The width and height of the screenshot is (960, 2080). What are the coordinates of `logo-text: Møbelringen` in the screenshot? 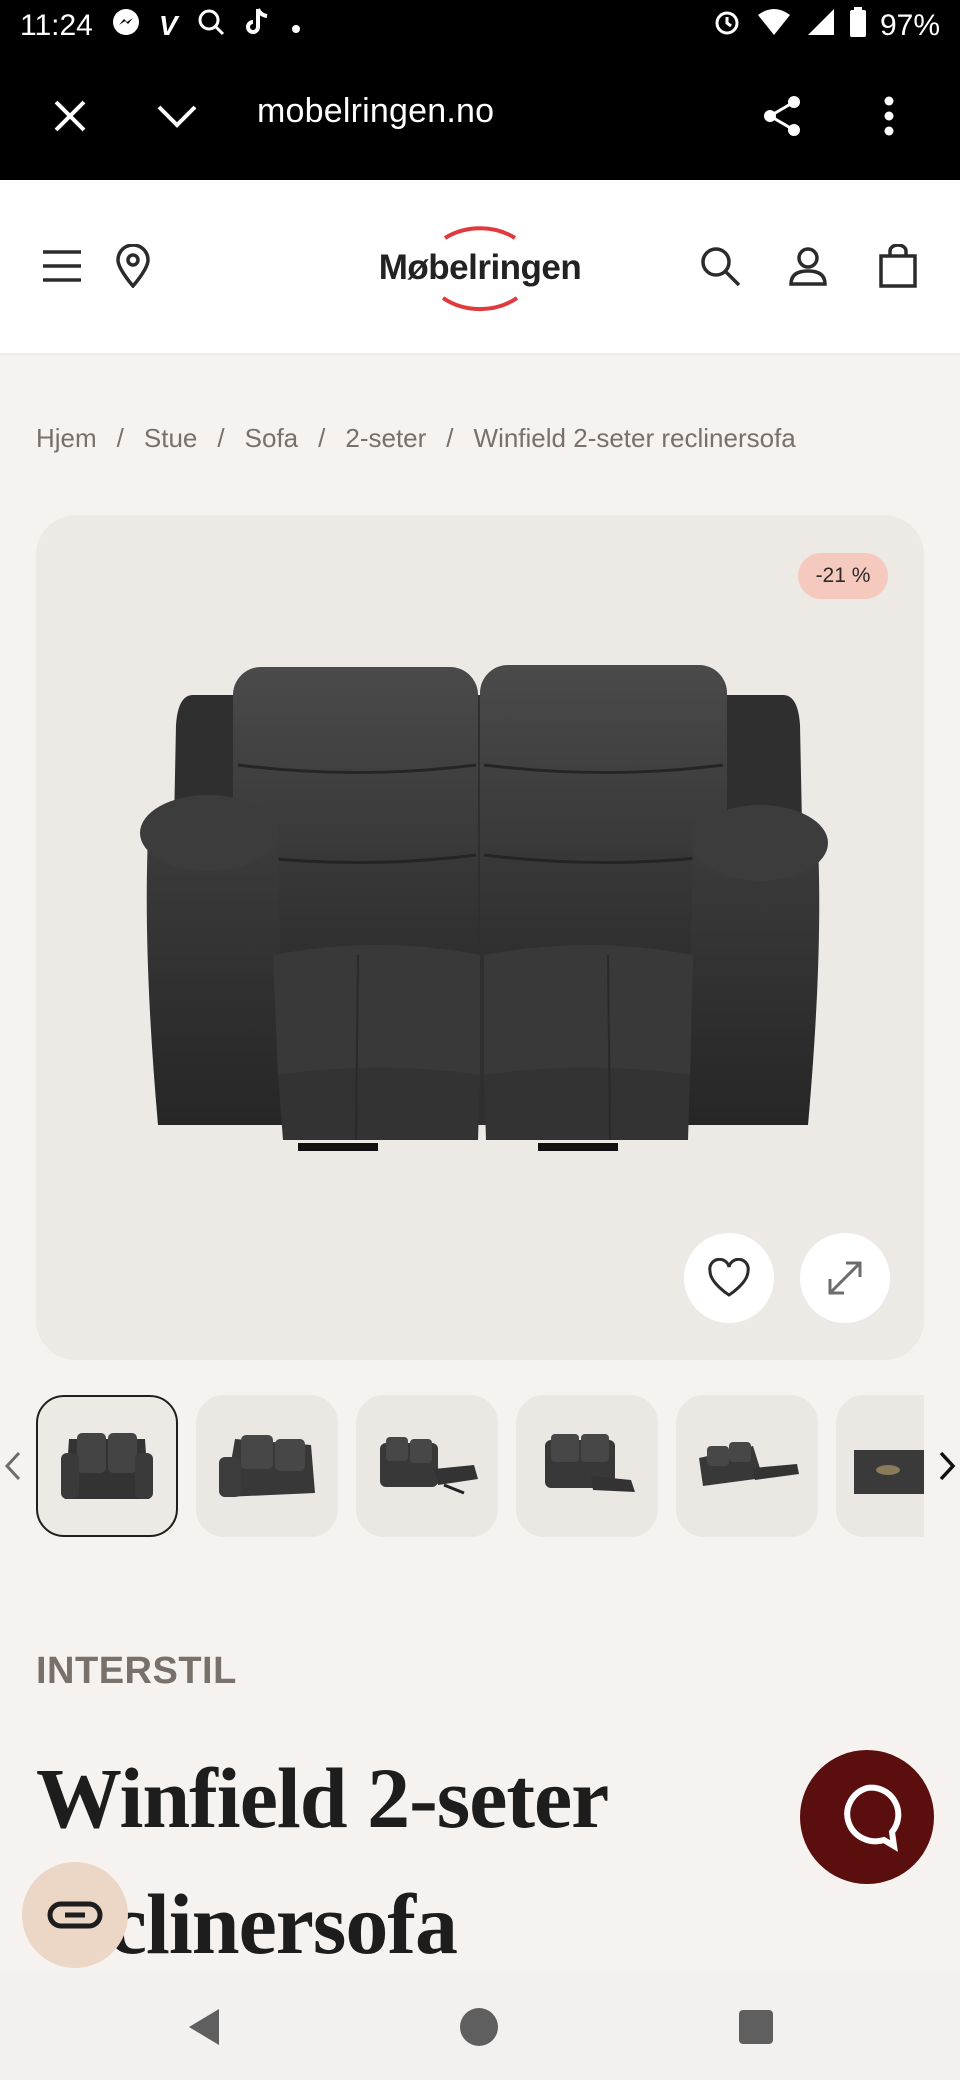 It's located at (480, 267).